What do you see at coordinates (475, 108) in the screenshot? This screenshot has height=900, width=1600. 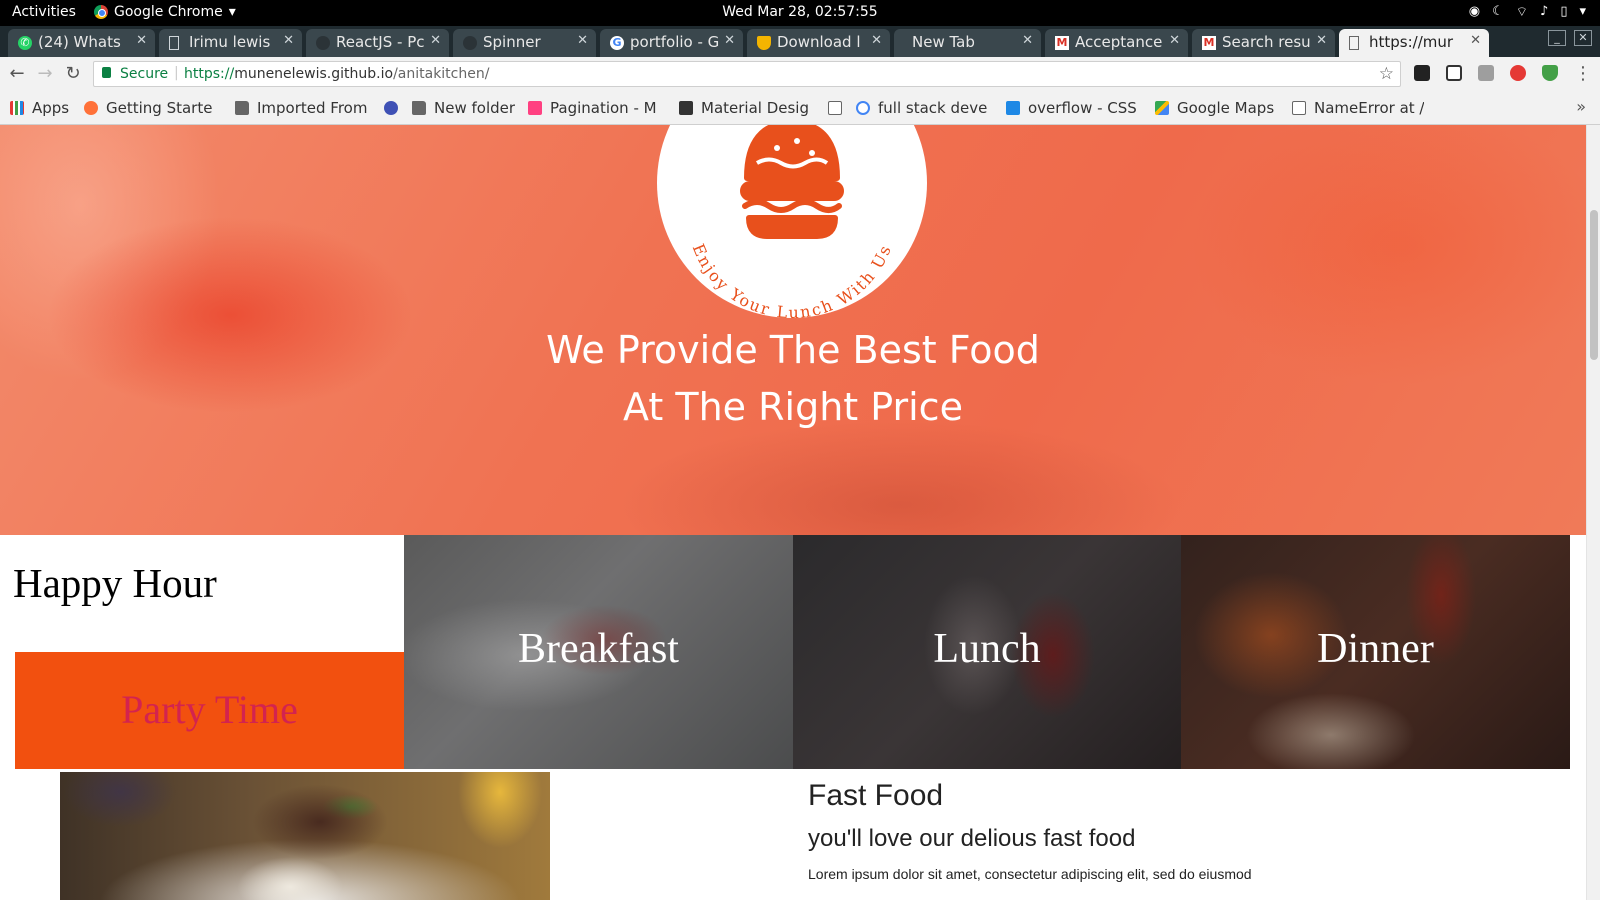 I see `bookmark-label: New folder` at bounding box center [475, 108].